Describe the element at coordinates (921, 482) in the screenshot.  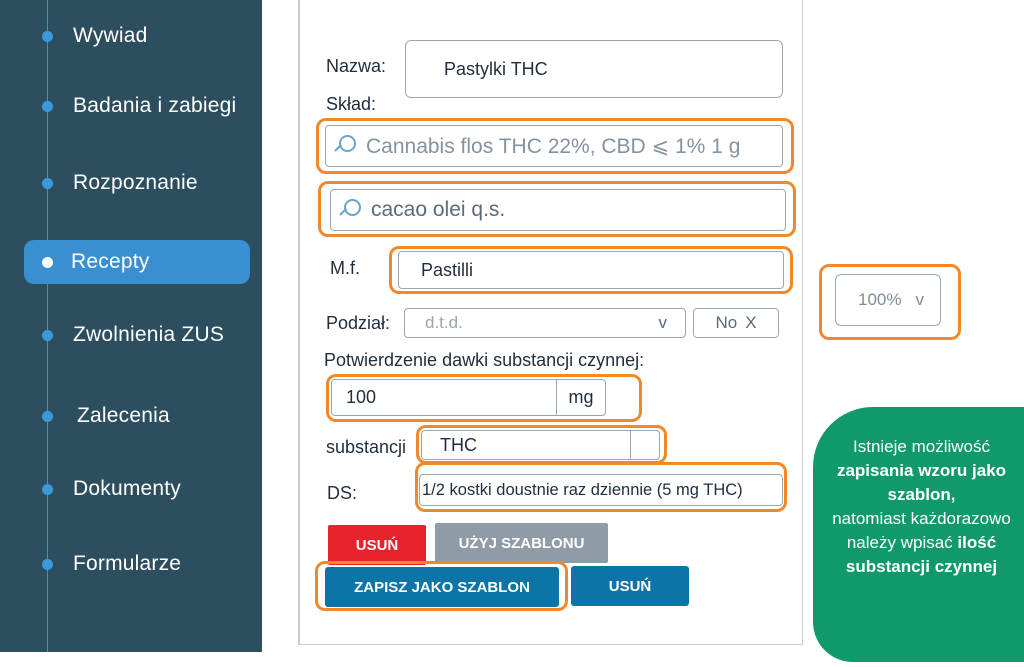
I see `callout-bold-text: zapisania wzoru jako szablon,` at that location.